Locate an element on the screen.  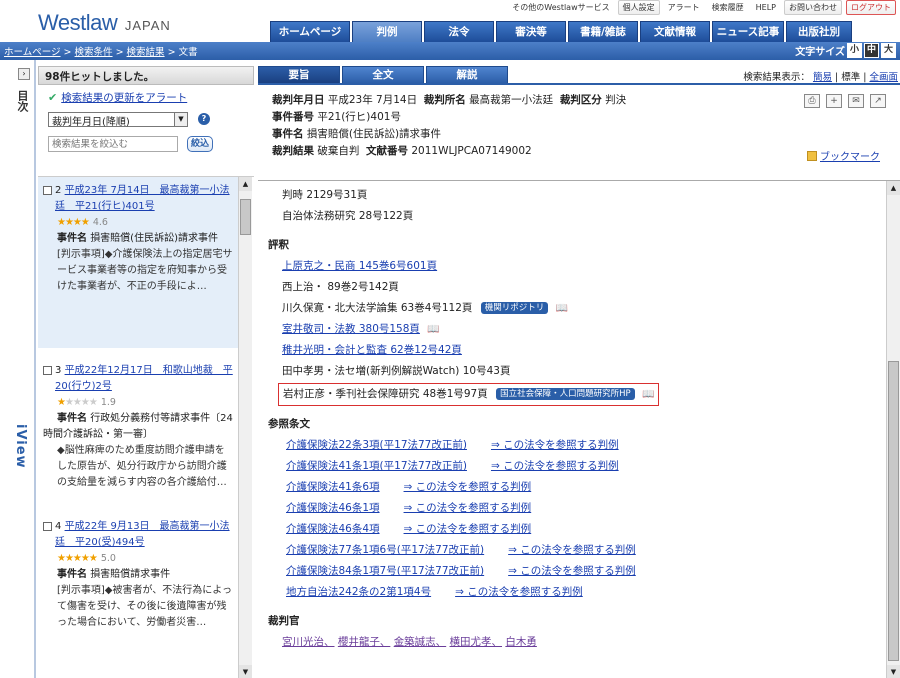
tab-hanrei: 判例 is located at coordinates (387, 31).